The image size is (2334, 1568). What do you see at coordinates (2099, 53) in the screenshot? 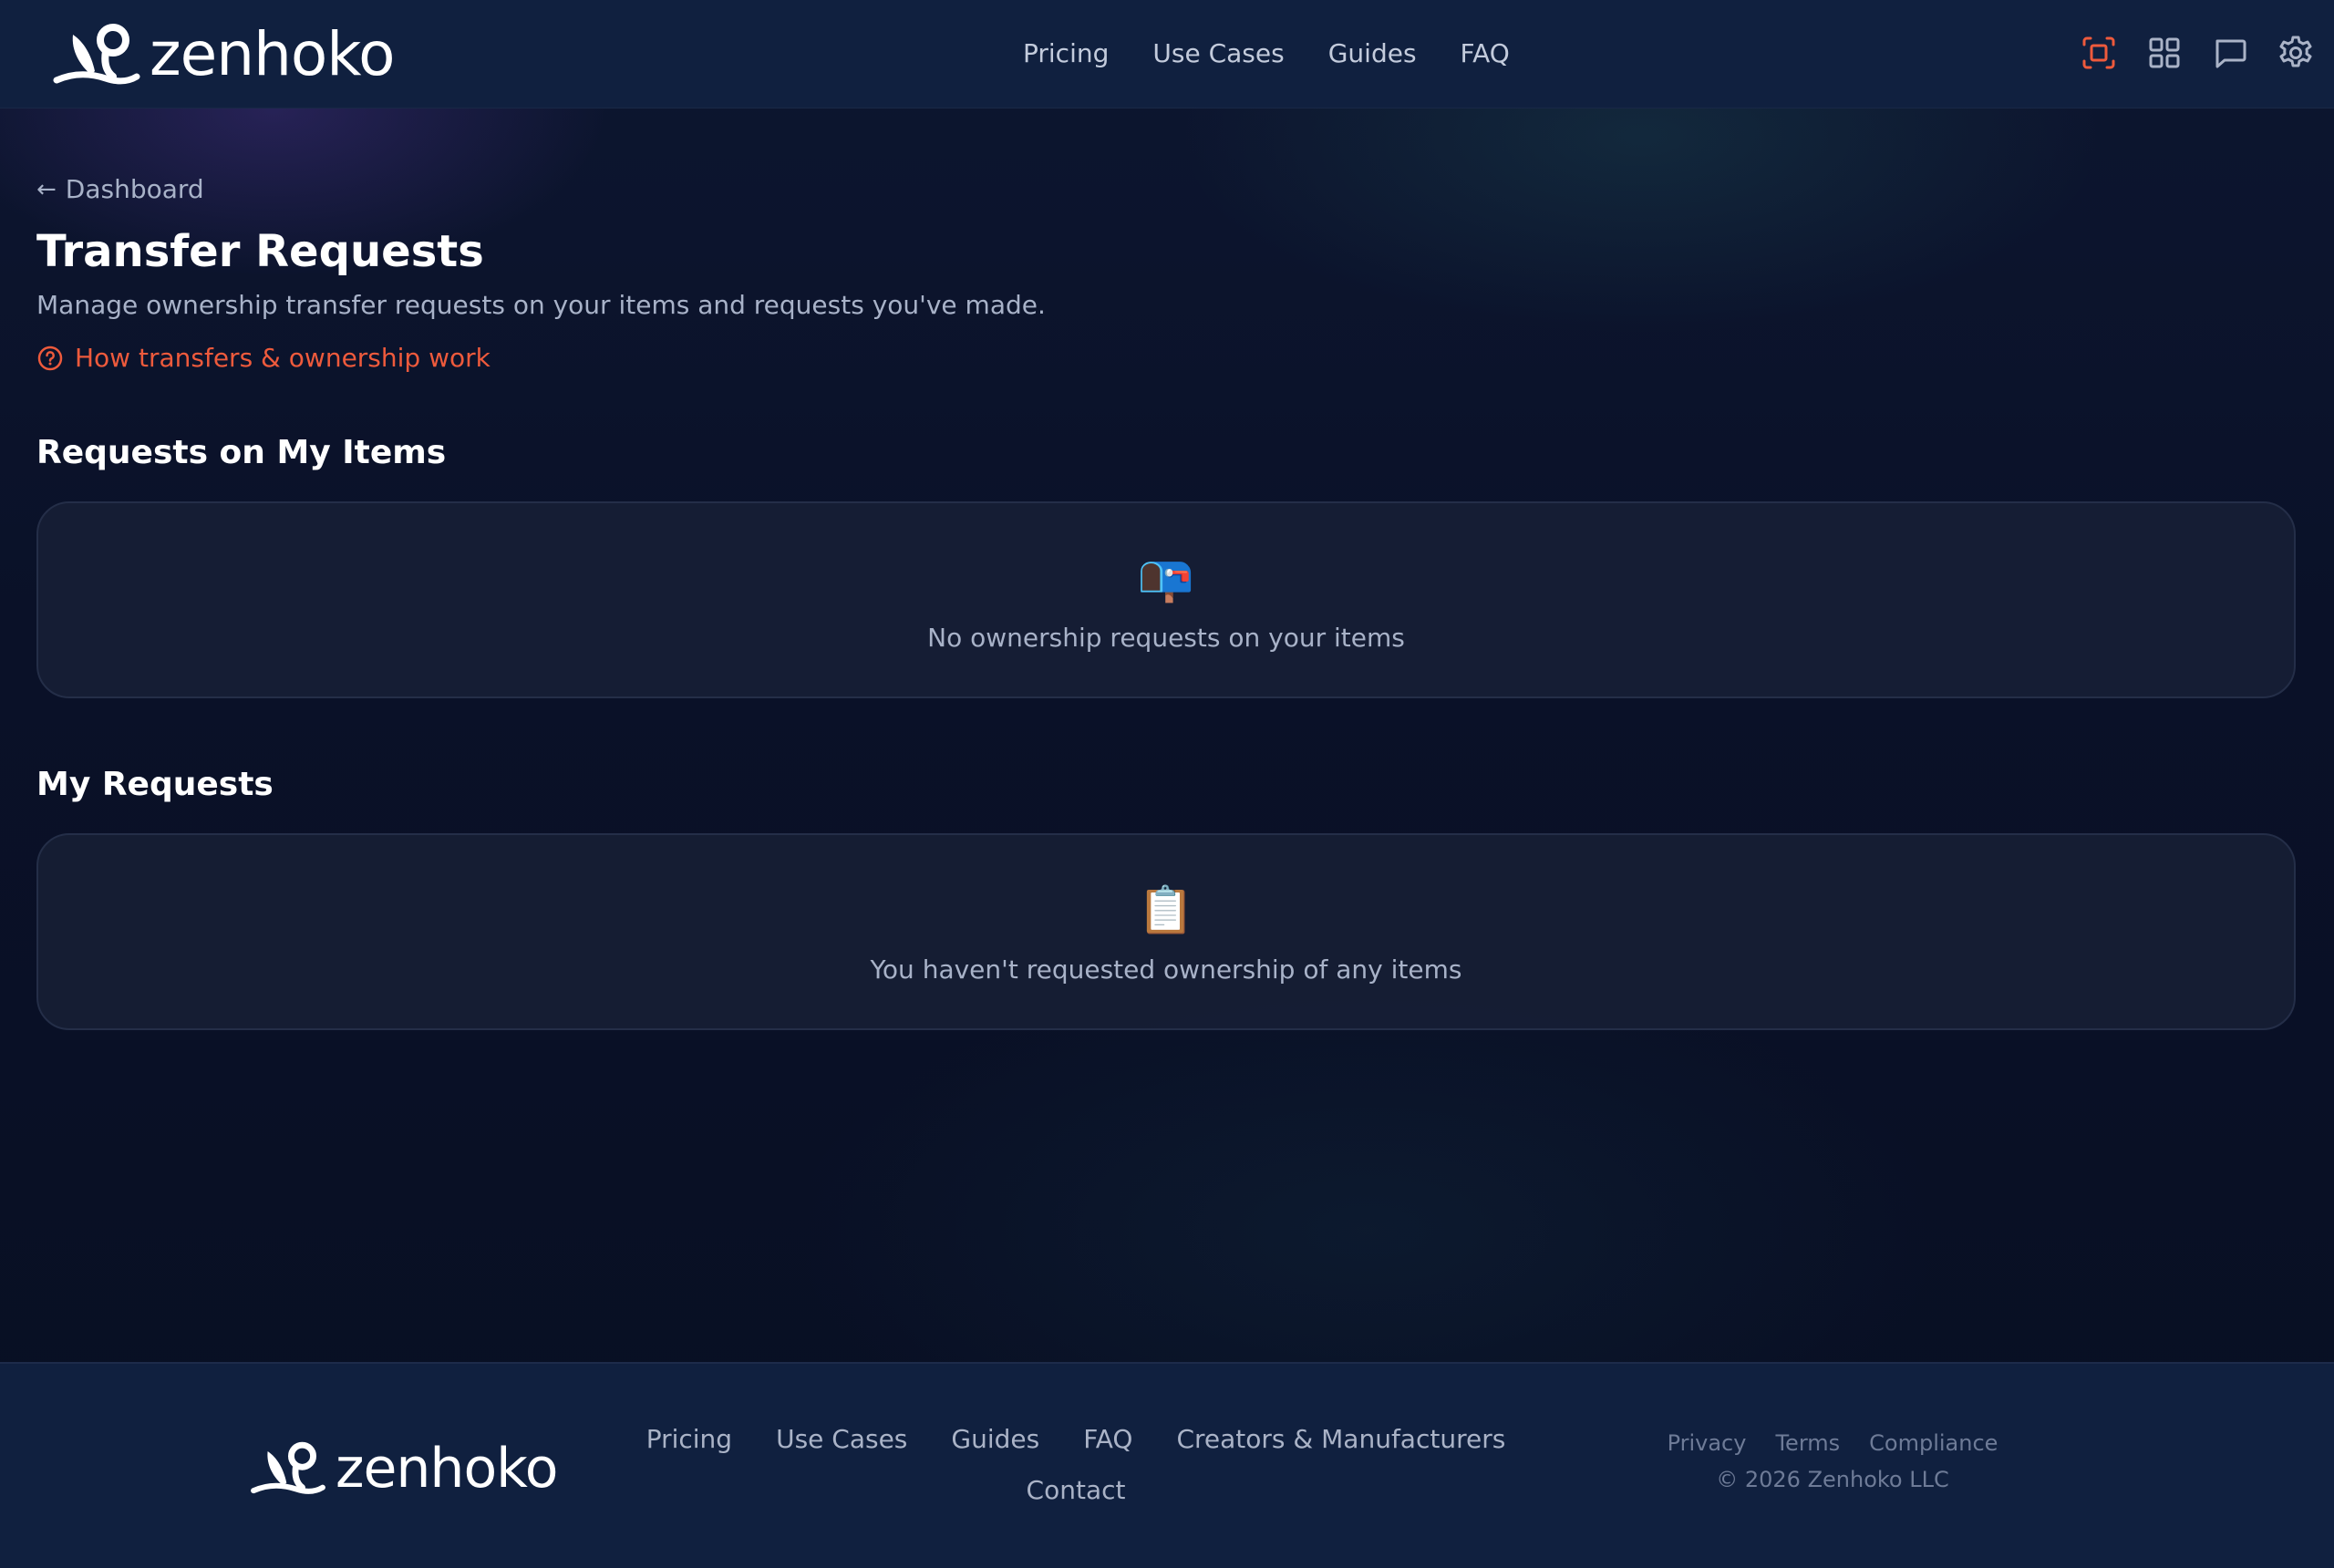
I see `scan-icon` at bounding box center [2099, 53].